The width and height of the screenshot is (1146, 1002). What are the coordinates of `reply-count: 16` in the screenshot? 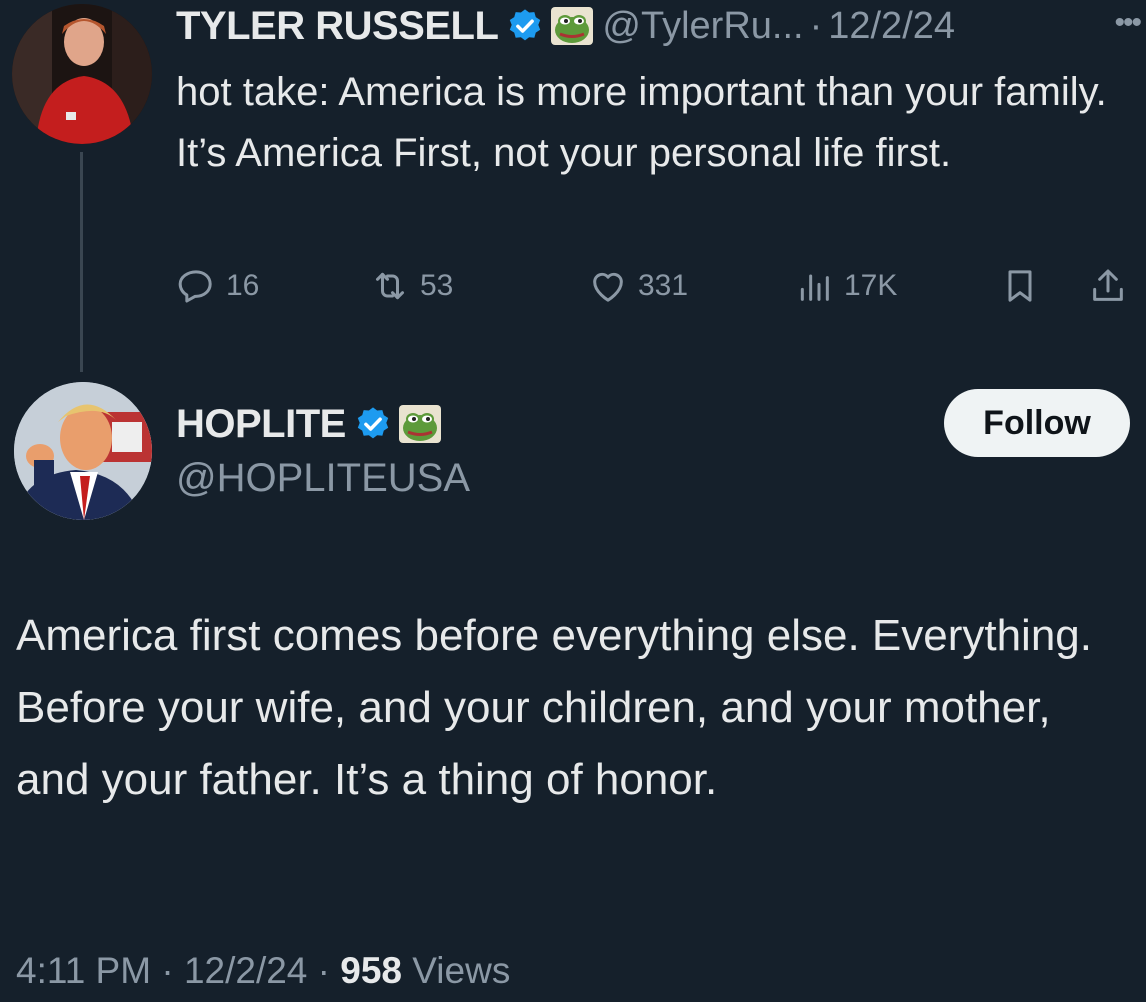 It's located at (243, 285).